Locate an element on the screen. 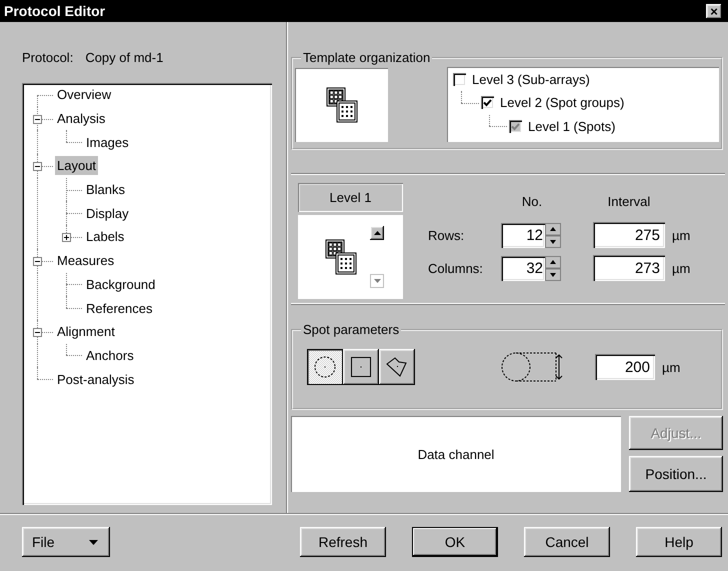 Image resolution: width=728 pixels, height=571 pixels. tree-item: Blanks is located at coordinates (106, 190).